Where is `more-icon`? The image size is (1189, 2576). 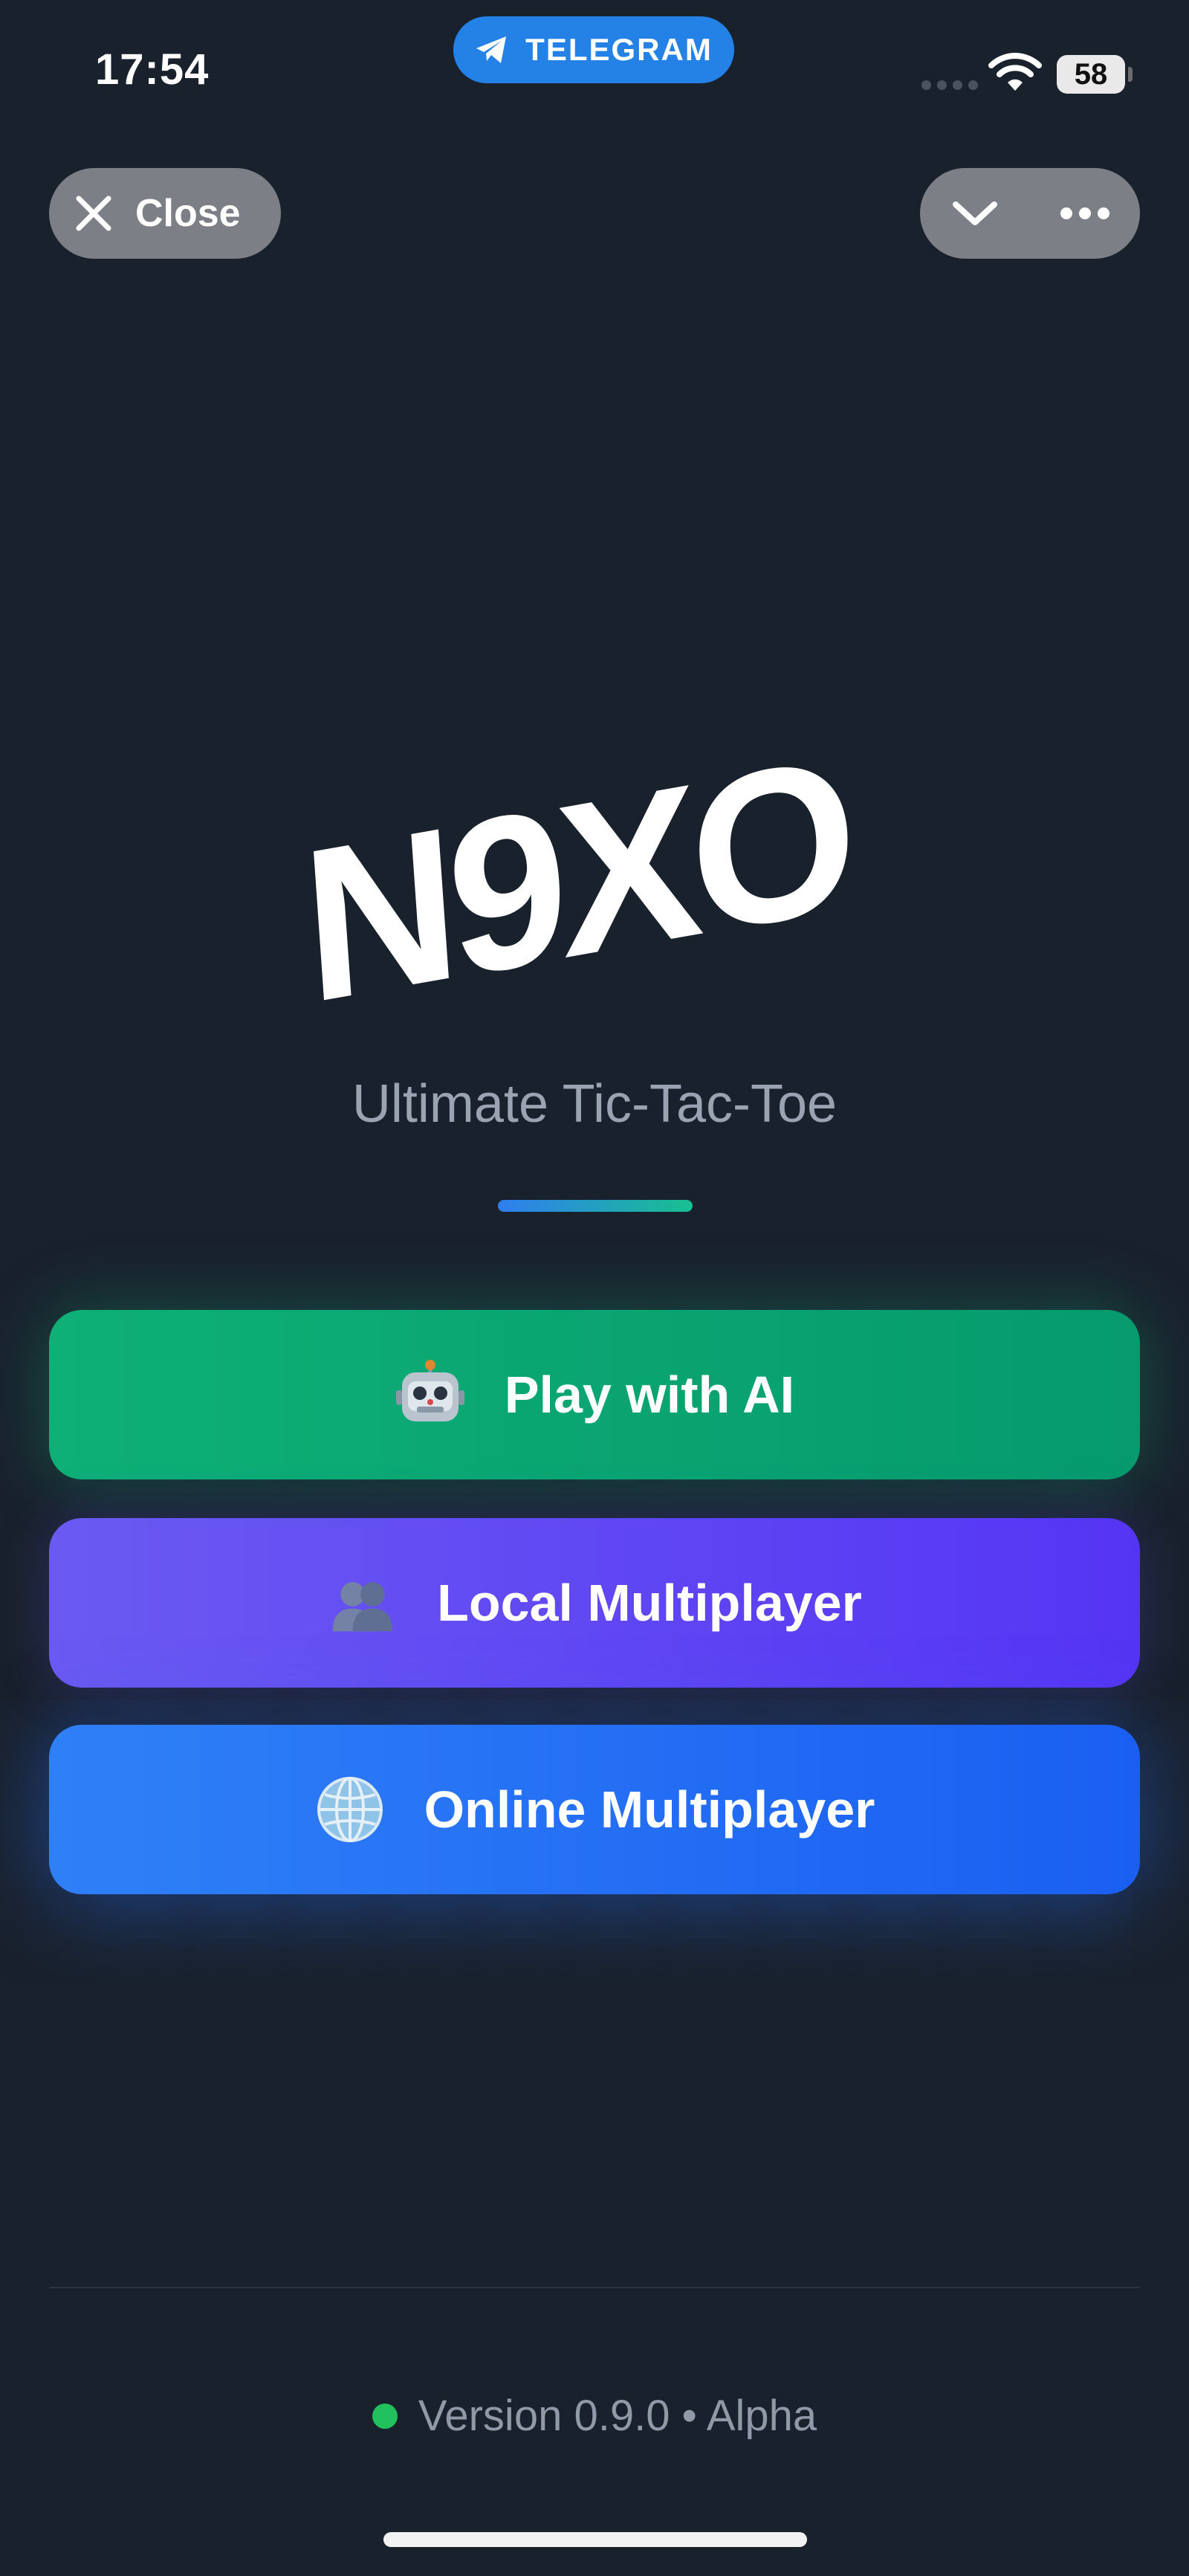
more-icon is located at coordinates (1085, 213).